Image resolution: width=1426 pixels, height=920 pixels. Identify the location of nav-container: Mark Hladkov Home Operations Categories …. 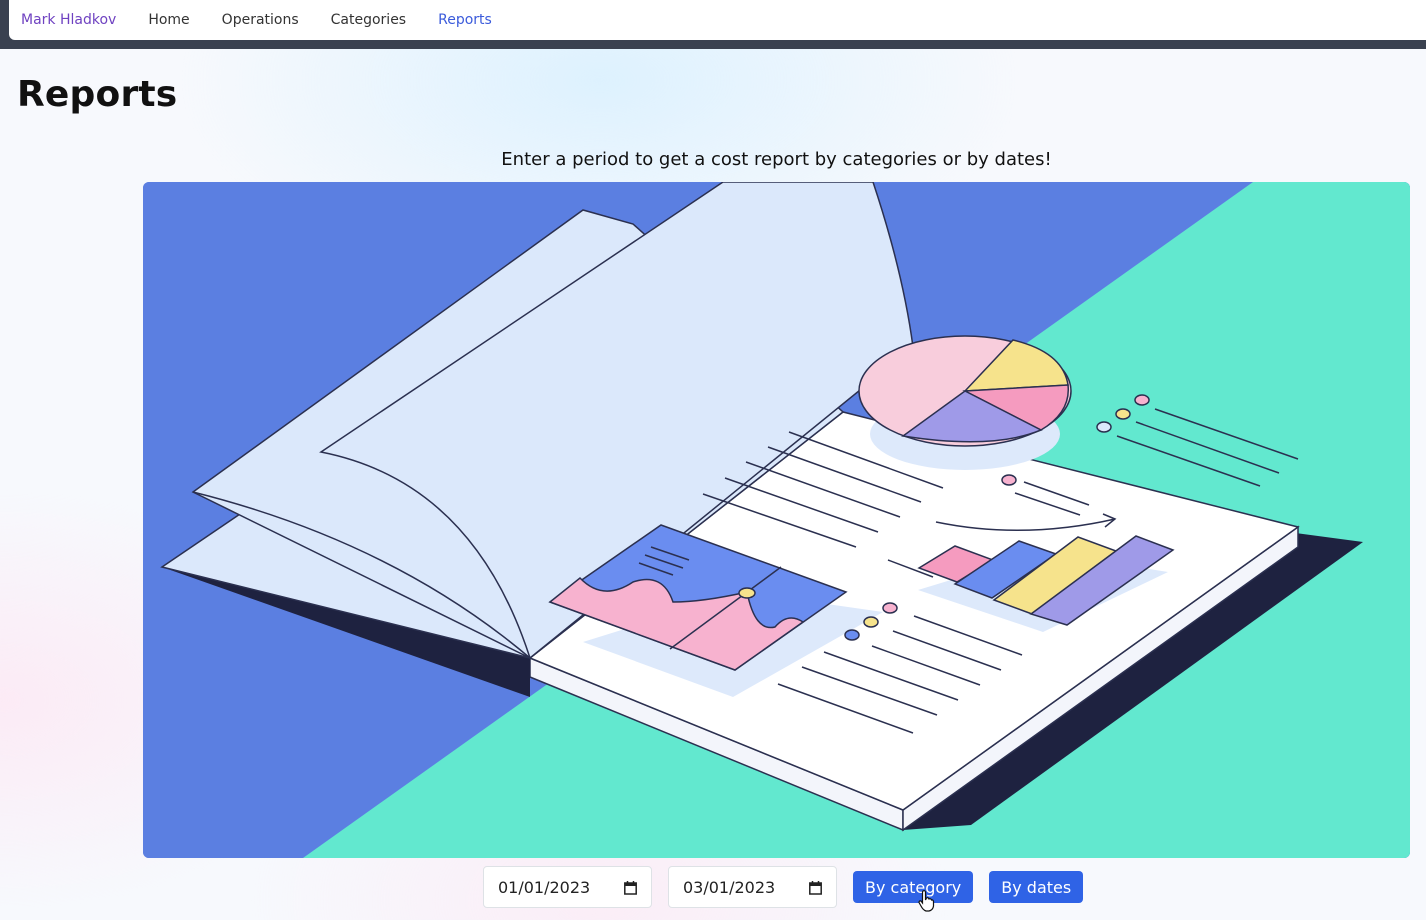
(717, 20).